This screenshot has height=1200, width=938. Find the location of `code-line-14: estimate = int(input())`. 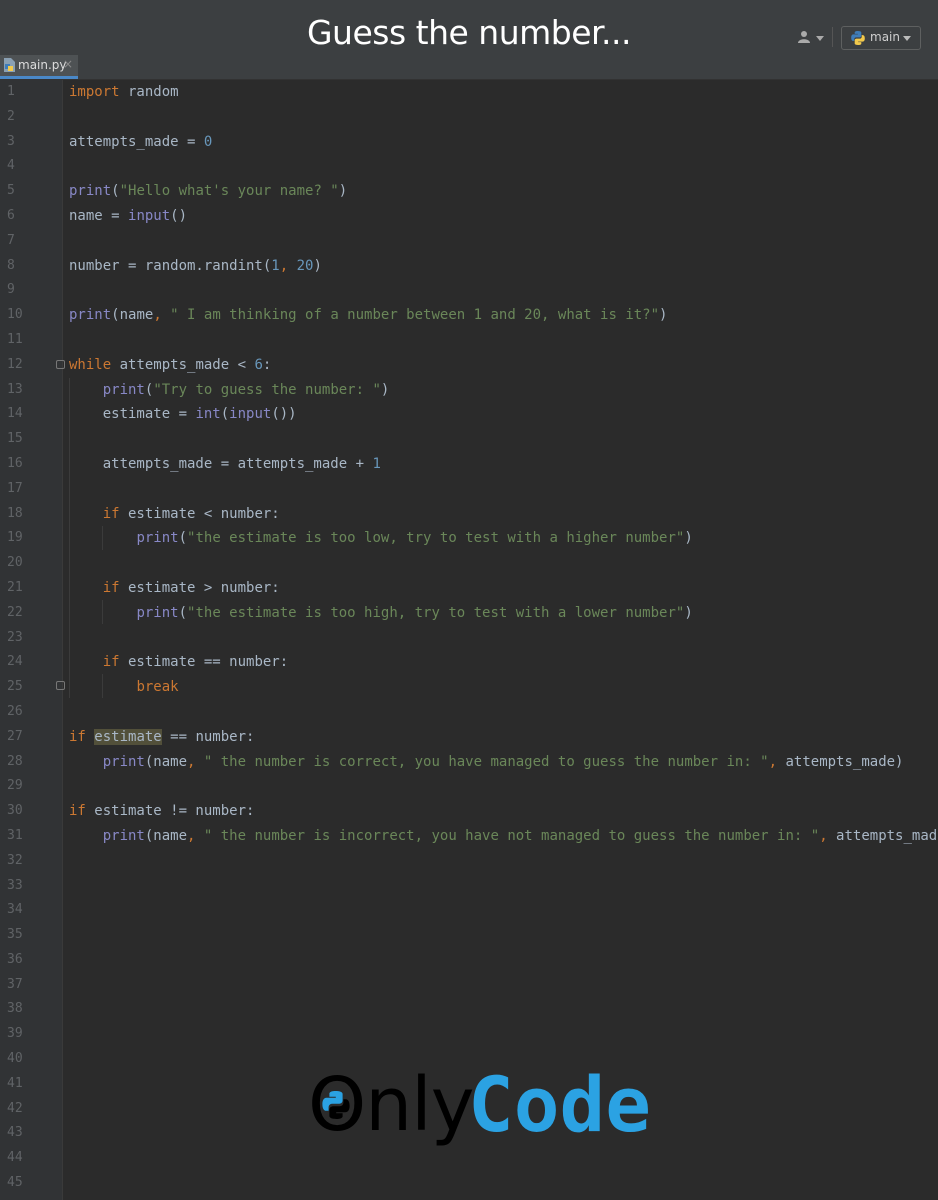

code-line-14: estimate = int(input()) is located at coordinates (183, 414).